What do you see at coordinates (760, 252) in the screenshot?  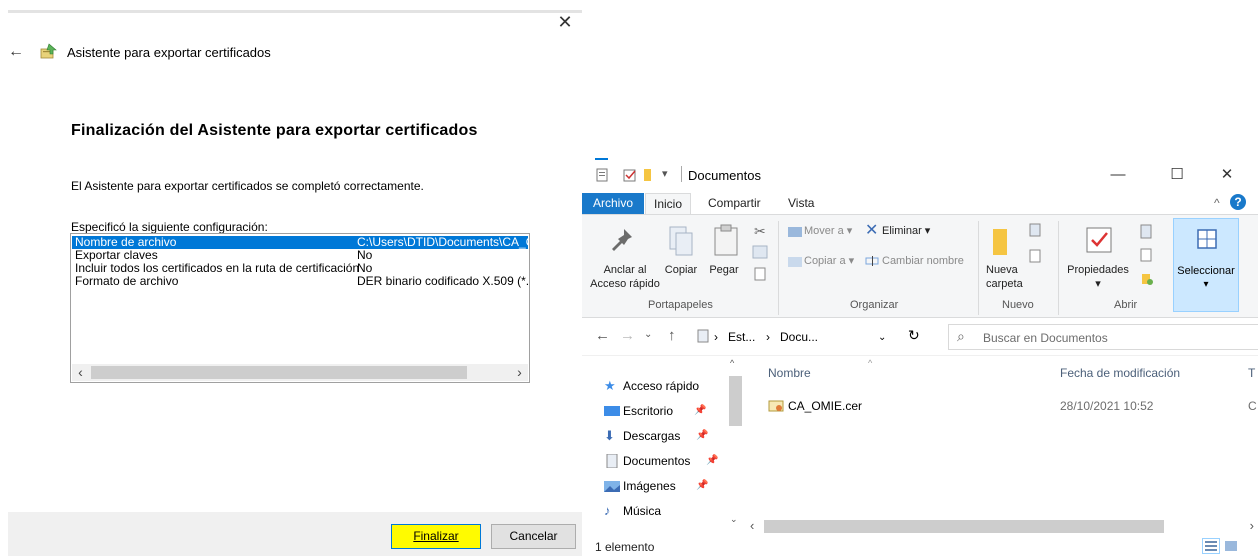 I see `copy-path-icon` at bounding box center [760, 252].